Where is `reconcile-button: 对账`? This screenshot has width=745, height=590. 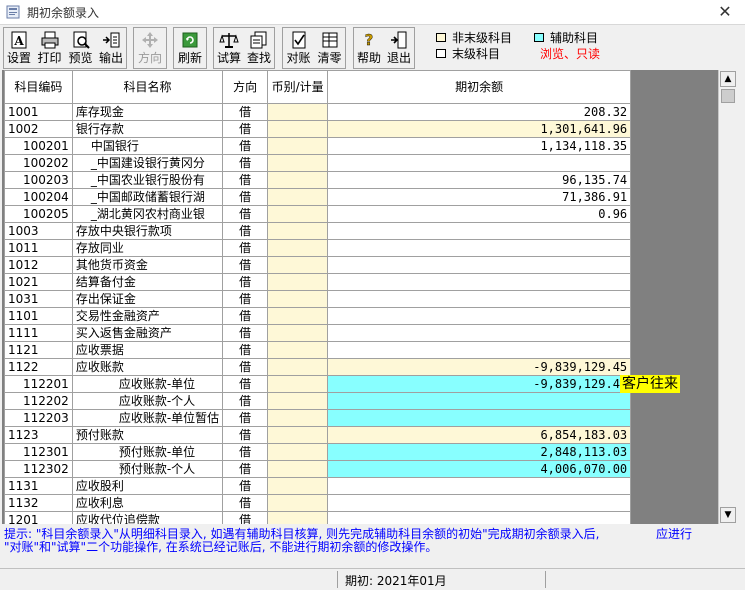
reconcile-button: 对账 is located at coordinates (298, 48).